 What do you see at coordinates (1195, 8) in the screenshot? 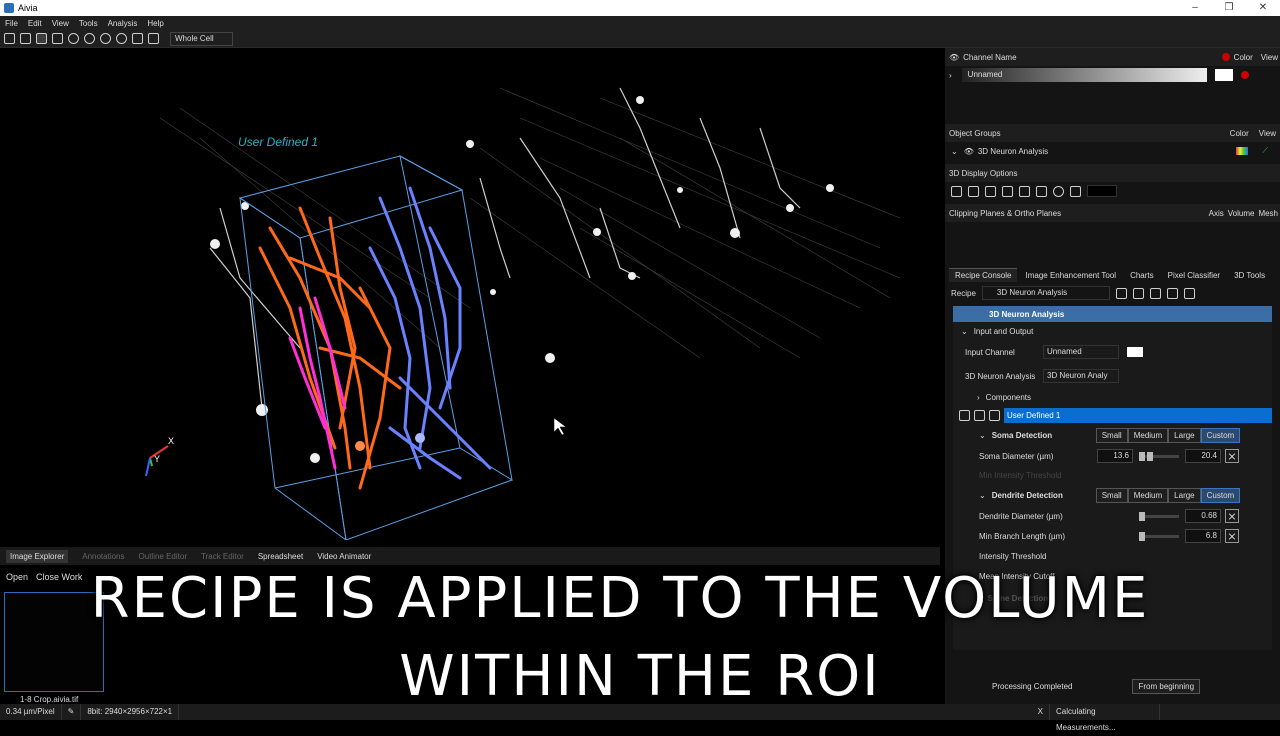
I see `minimize-button: –` at bounding box center [1195, 8].